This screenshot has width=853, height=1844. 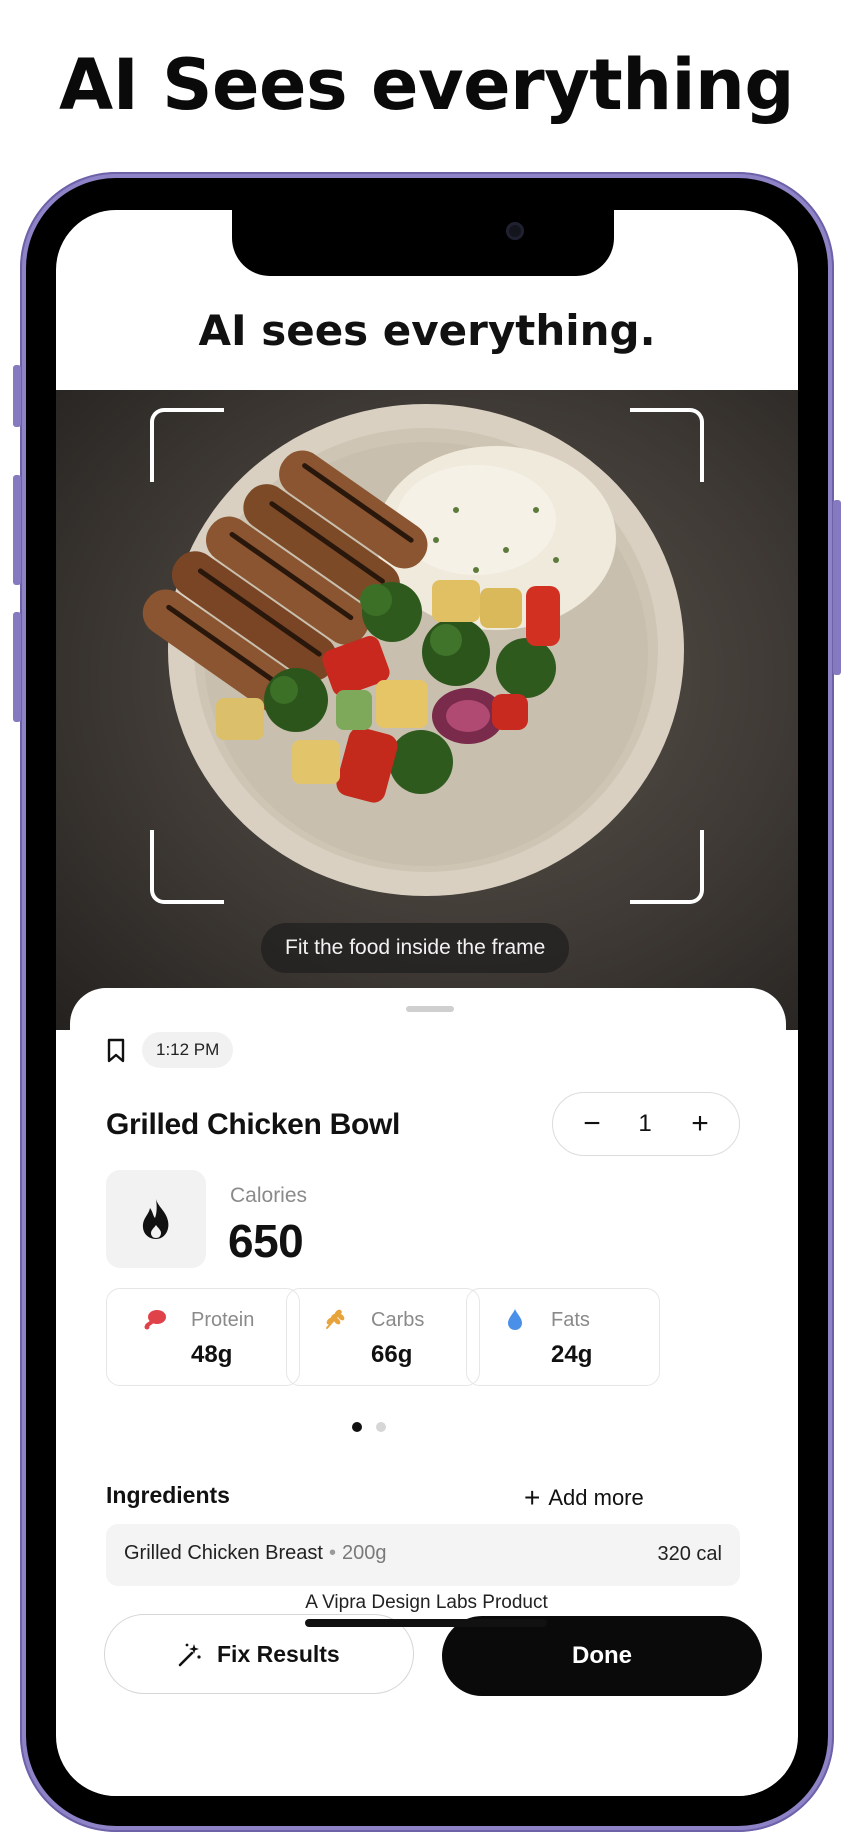 I want to click on meal-name: Grilled Chicken Bowl, so click(x=253, y=1124).